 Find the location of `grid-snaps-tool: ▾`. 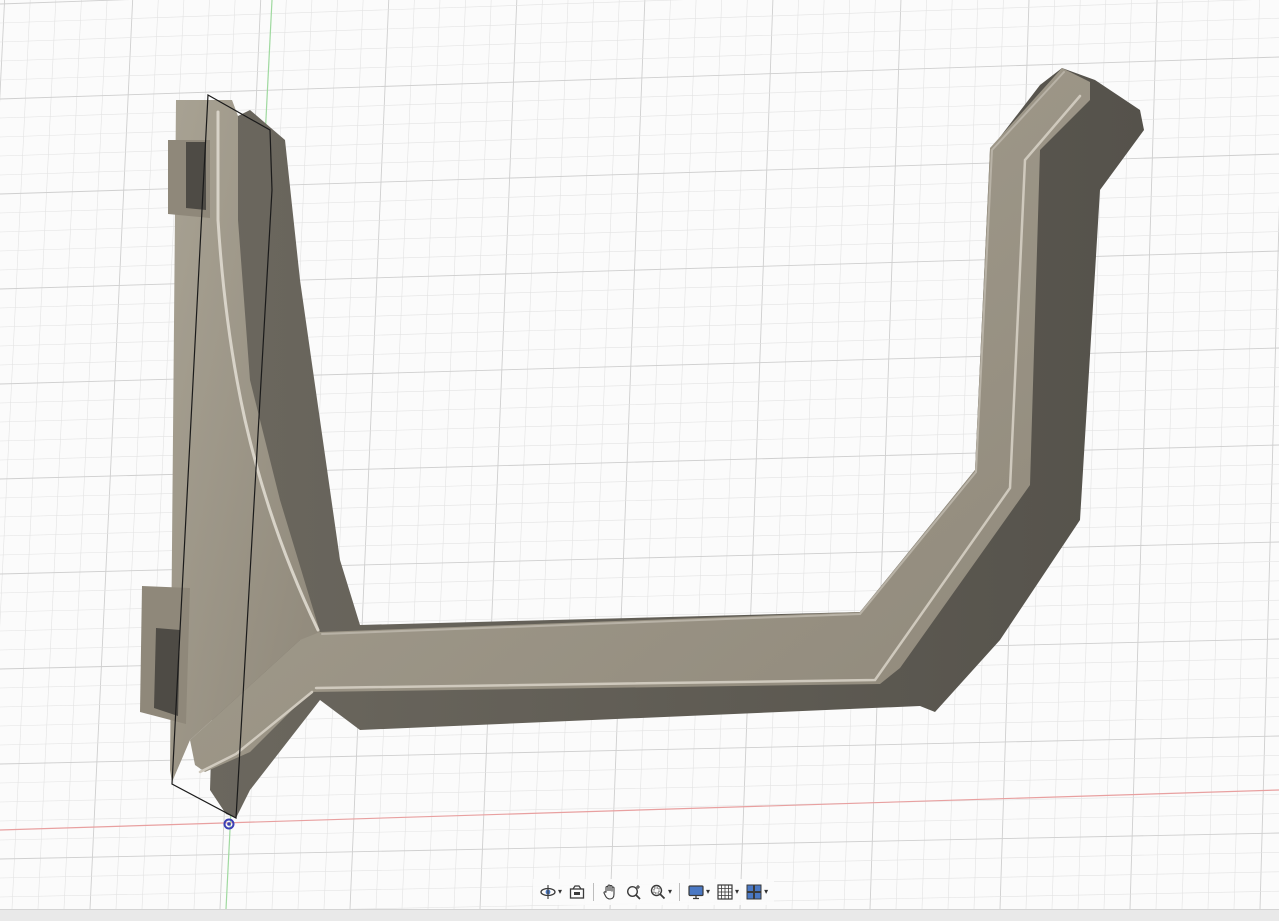

grid-snaps-tool: ▾ is located at coordinates (727, 892).